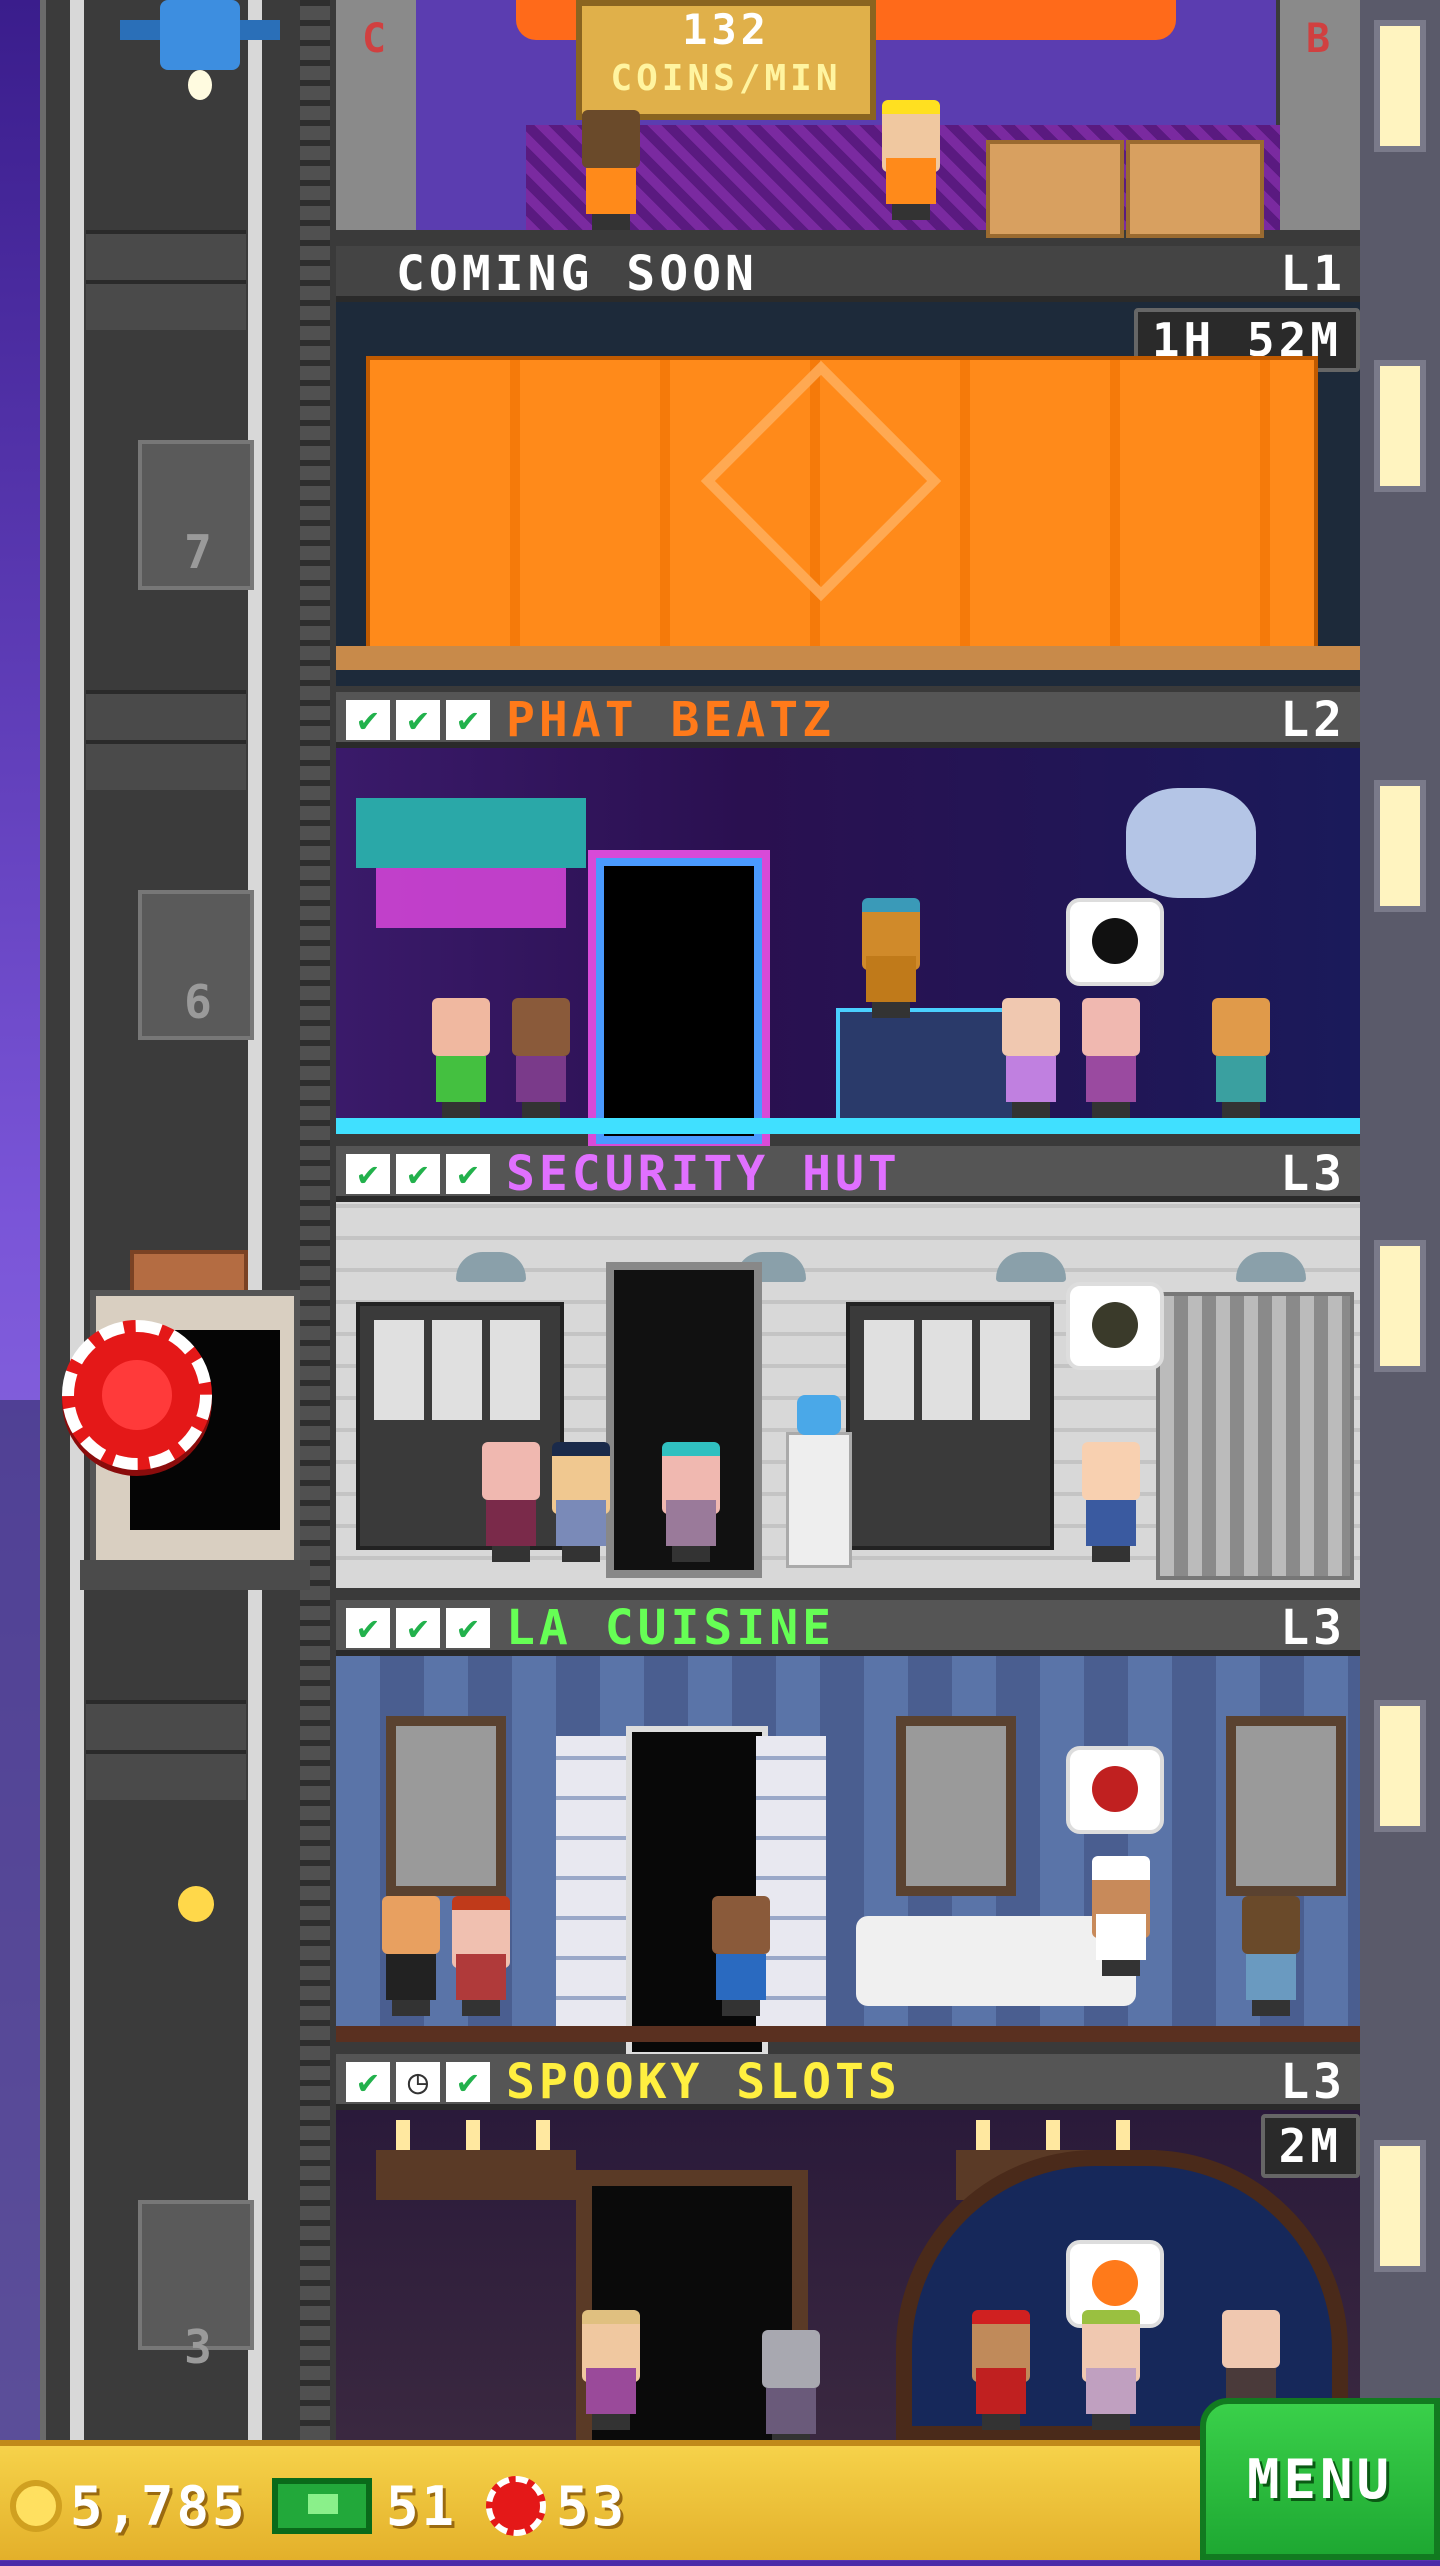  What do you see at coordinates (670, 1628) in the screenshot?
I see `floor-name: LA CUISINE` at bounding box center [670, 1628].